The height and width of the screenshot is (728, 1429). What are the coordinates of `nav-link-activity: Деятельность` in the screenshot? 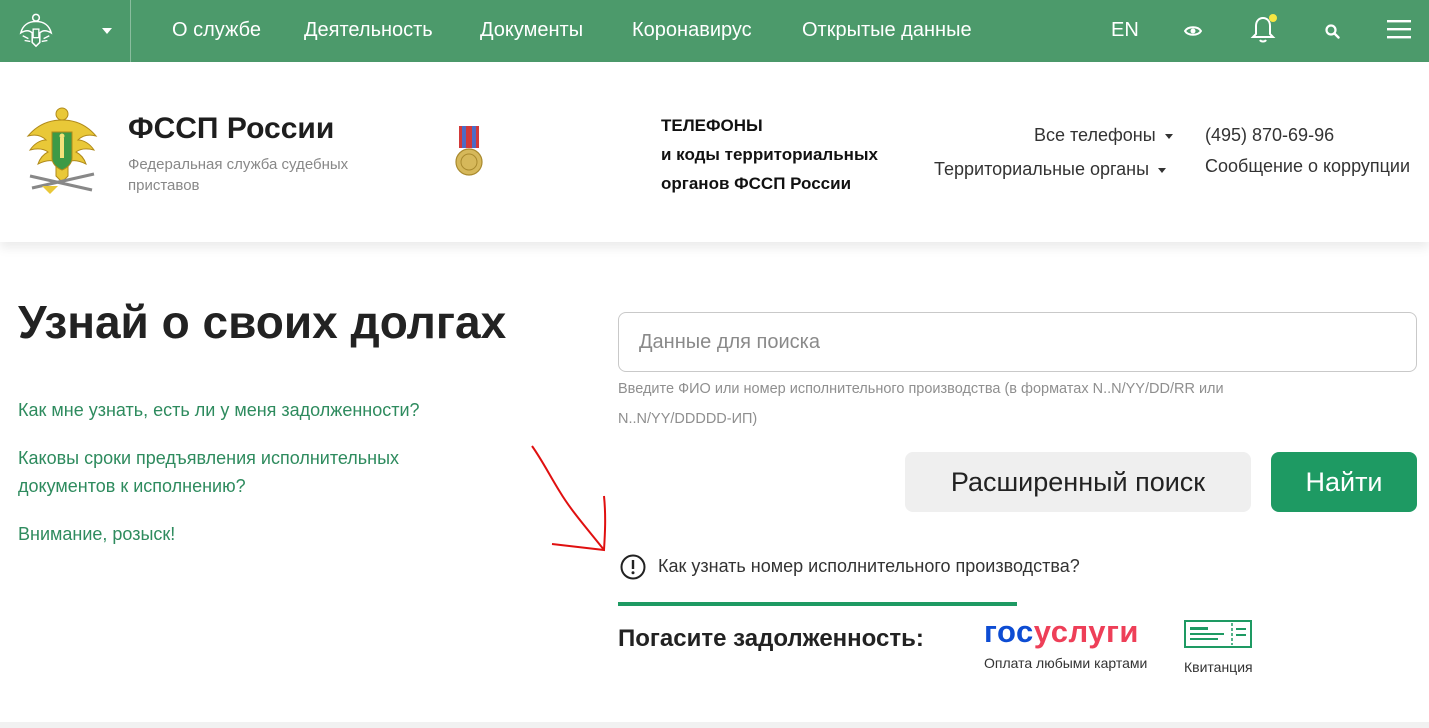 It's located at (368, 30).